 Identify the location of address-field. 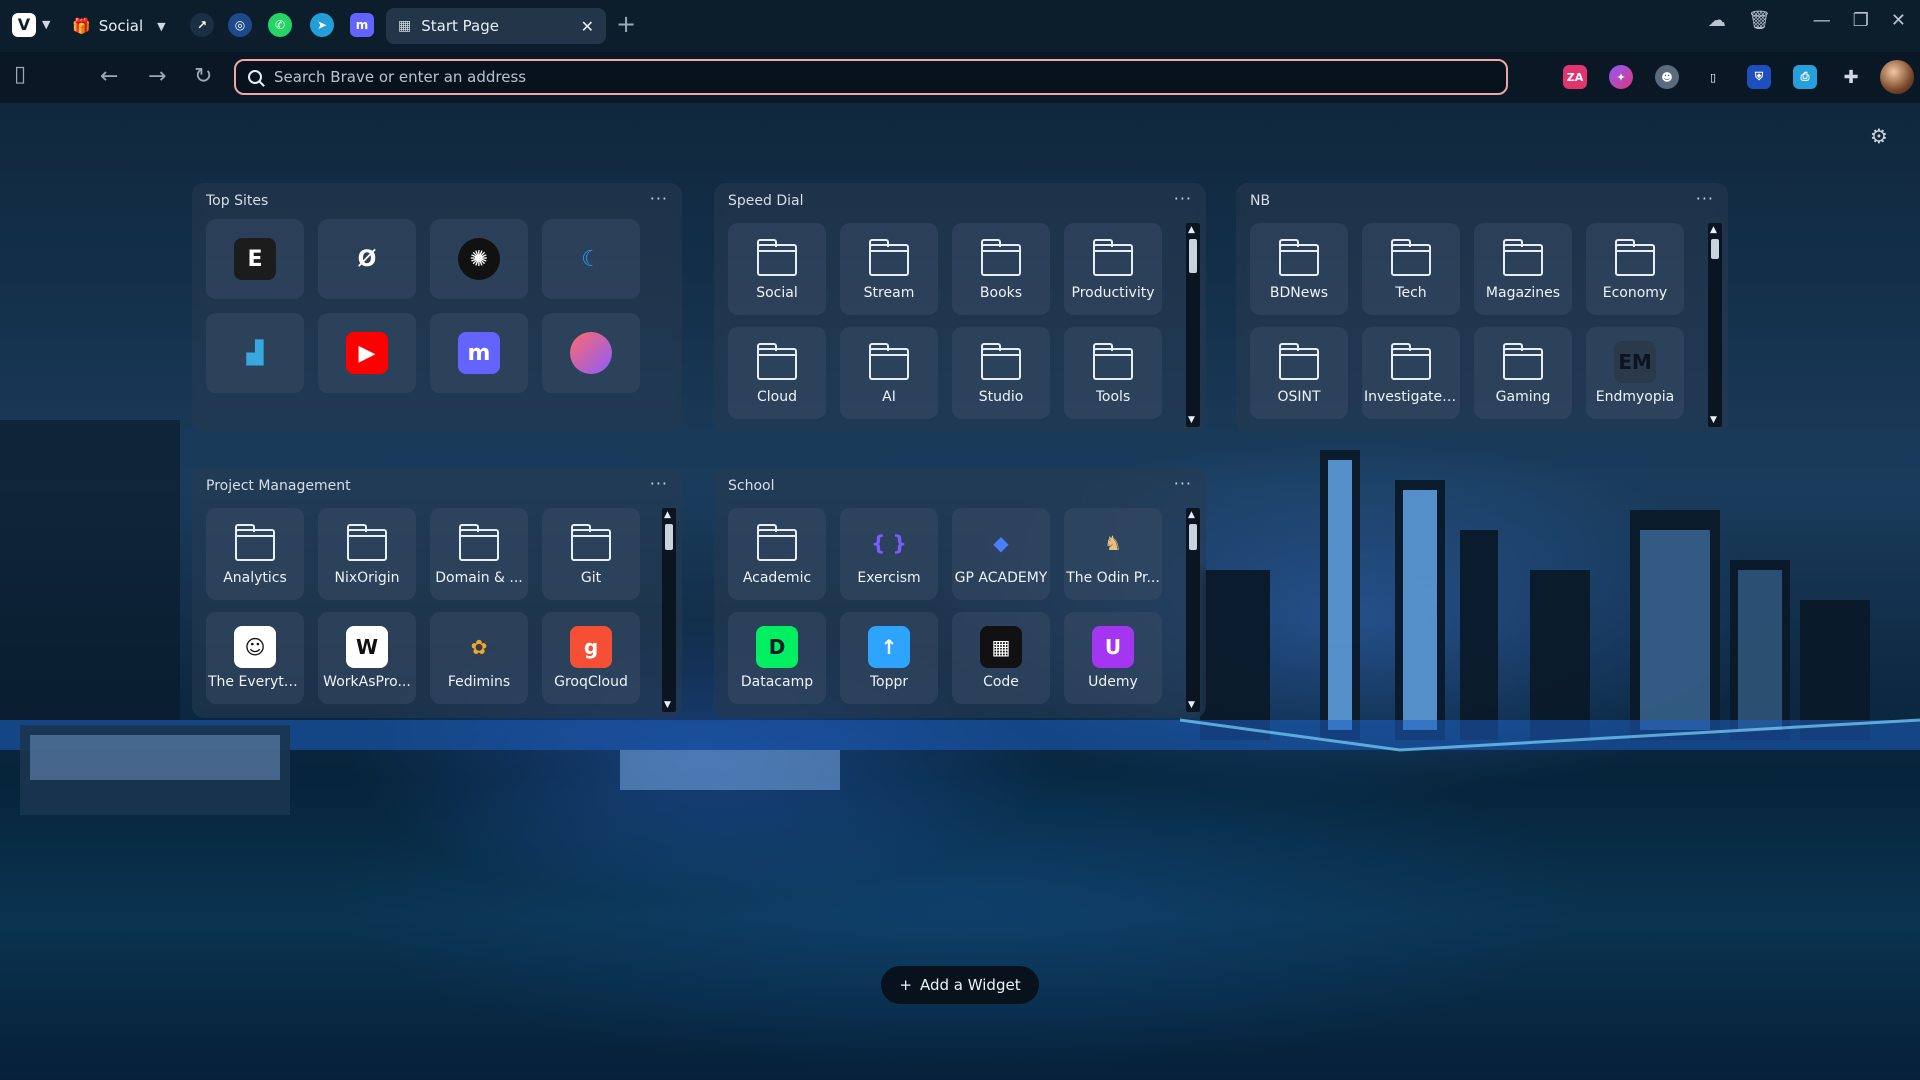
(871, 77).